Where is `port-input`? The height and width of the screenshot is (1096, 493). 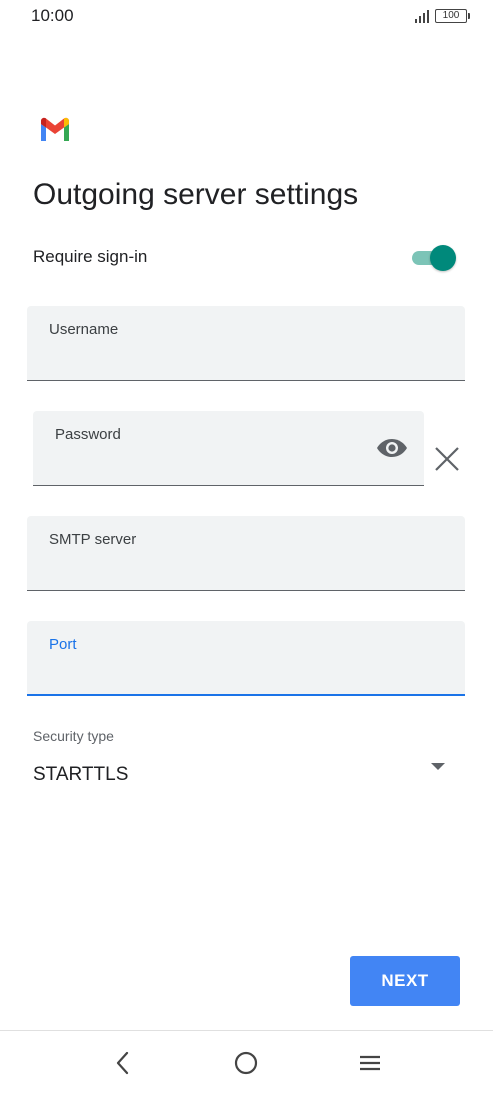 port-input is located at coordinates (227, 672).